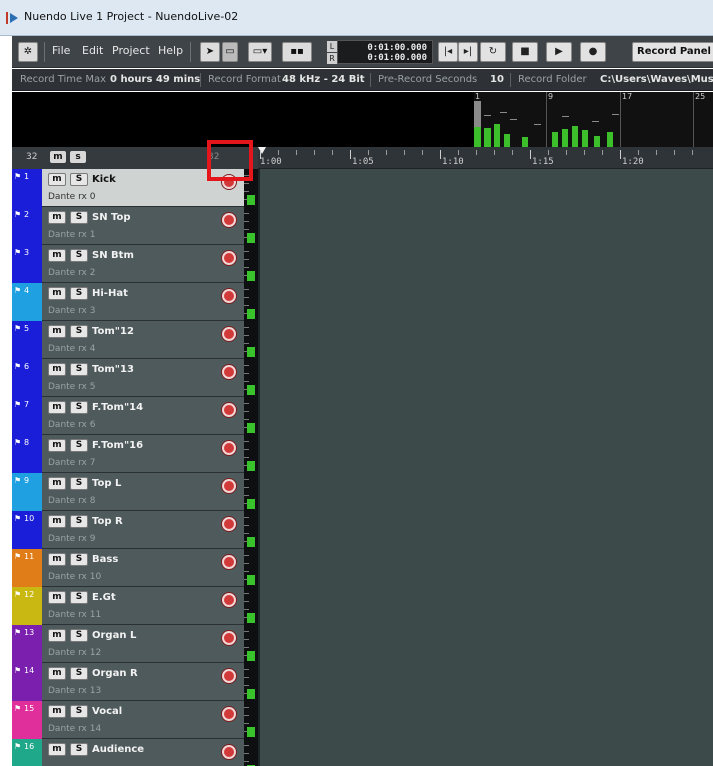 The image size is (713, 766). I want to click on snap-button: ▪▪, so click(297, 52).